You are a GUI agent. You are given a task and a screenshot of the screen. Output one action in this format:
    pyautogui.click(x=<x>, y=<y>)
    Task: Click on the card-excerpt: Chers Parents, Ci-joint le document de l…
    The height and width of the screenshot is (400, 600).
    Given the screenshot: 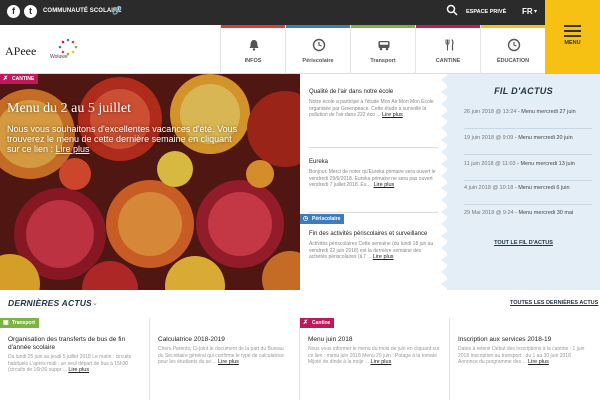 What is the action you would take?
    pyautogui.click(x=224, y=356)
    